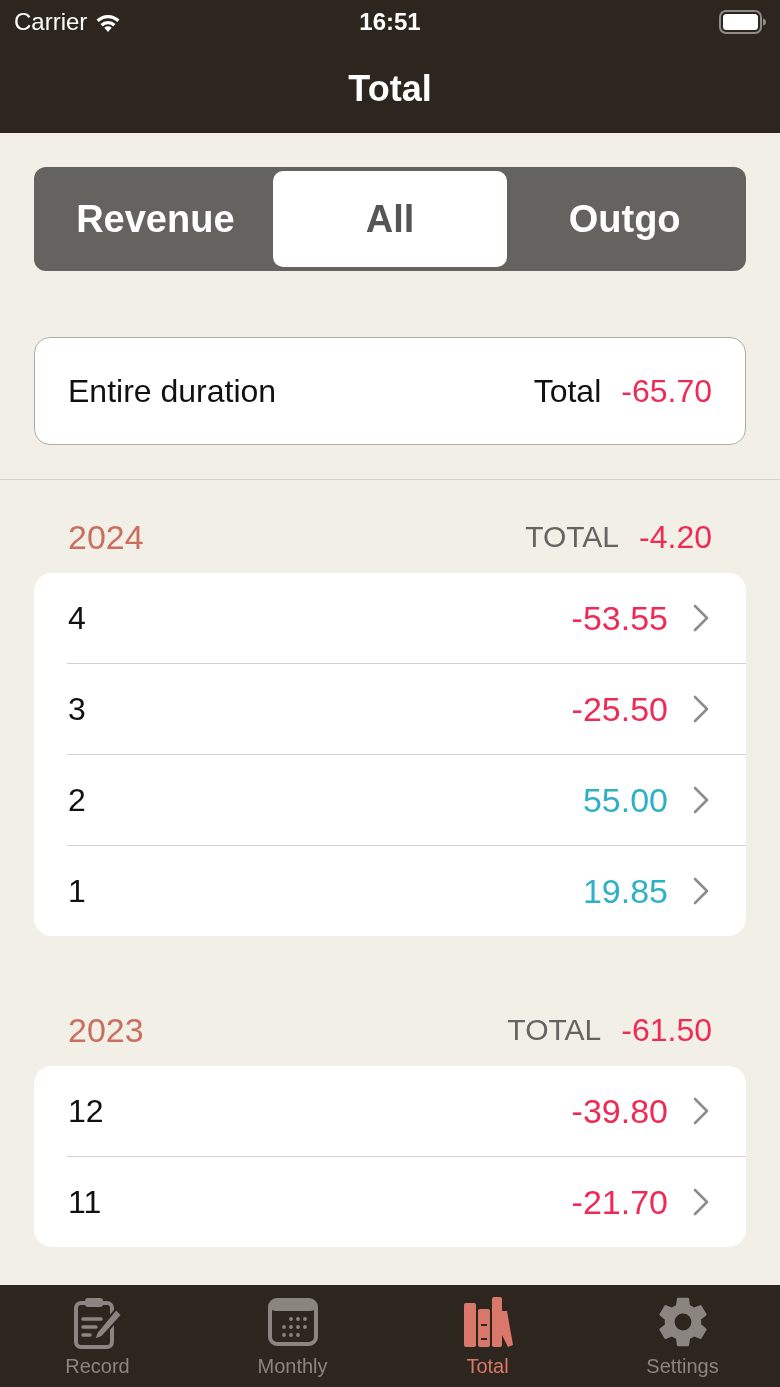 This screenshot has width=780, height=1387. Describe the element at coordinates (390, 88) in the screenshot. I see `screen-title: Total` at that location.